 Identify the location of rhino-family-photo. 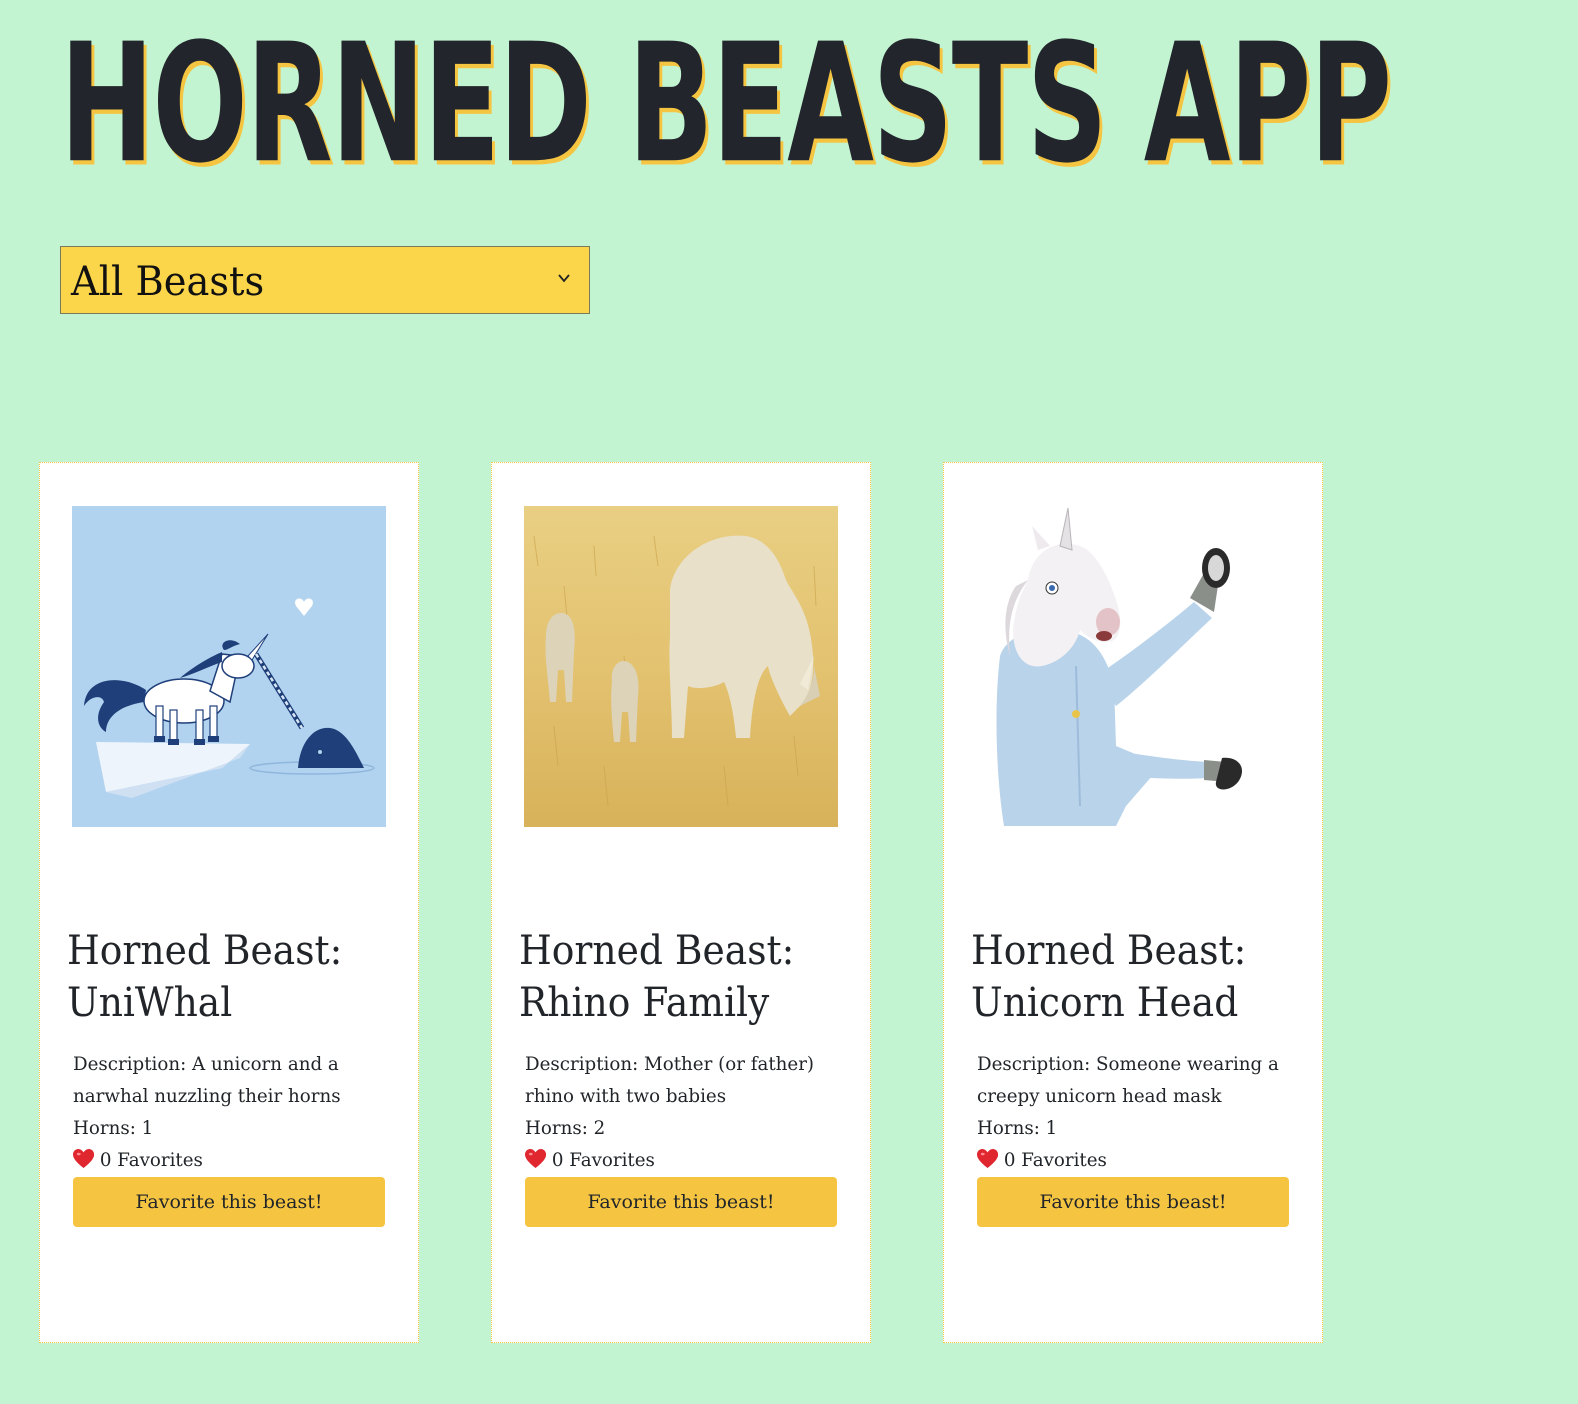
(681, 666).